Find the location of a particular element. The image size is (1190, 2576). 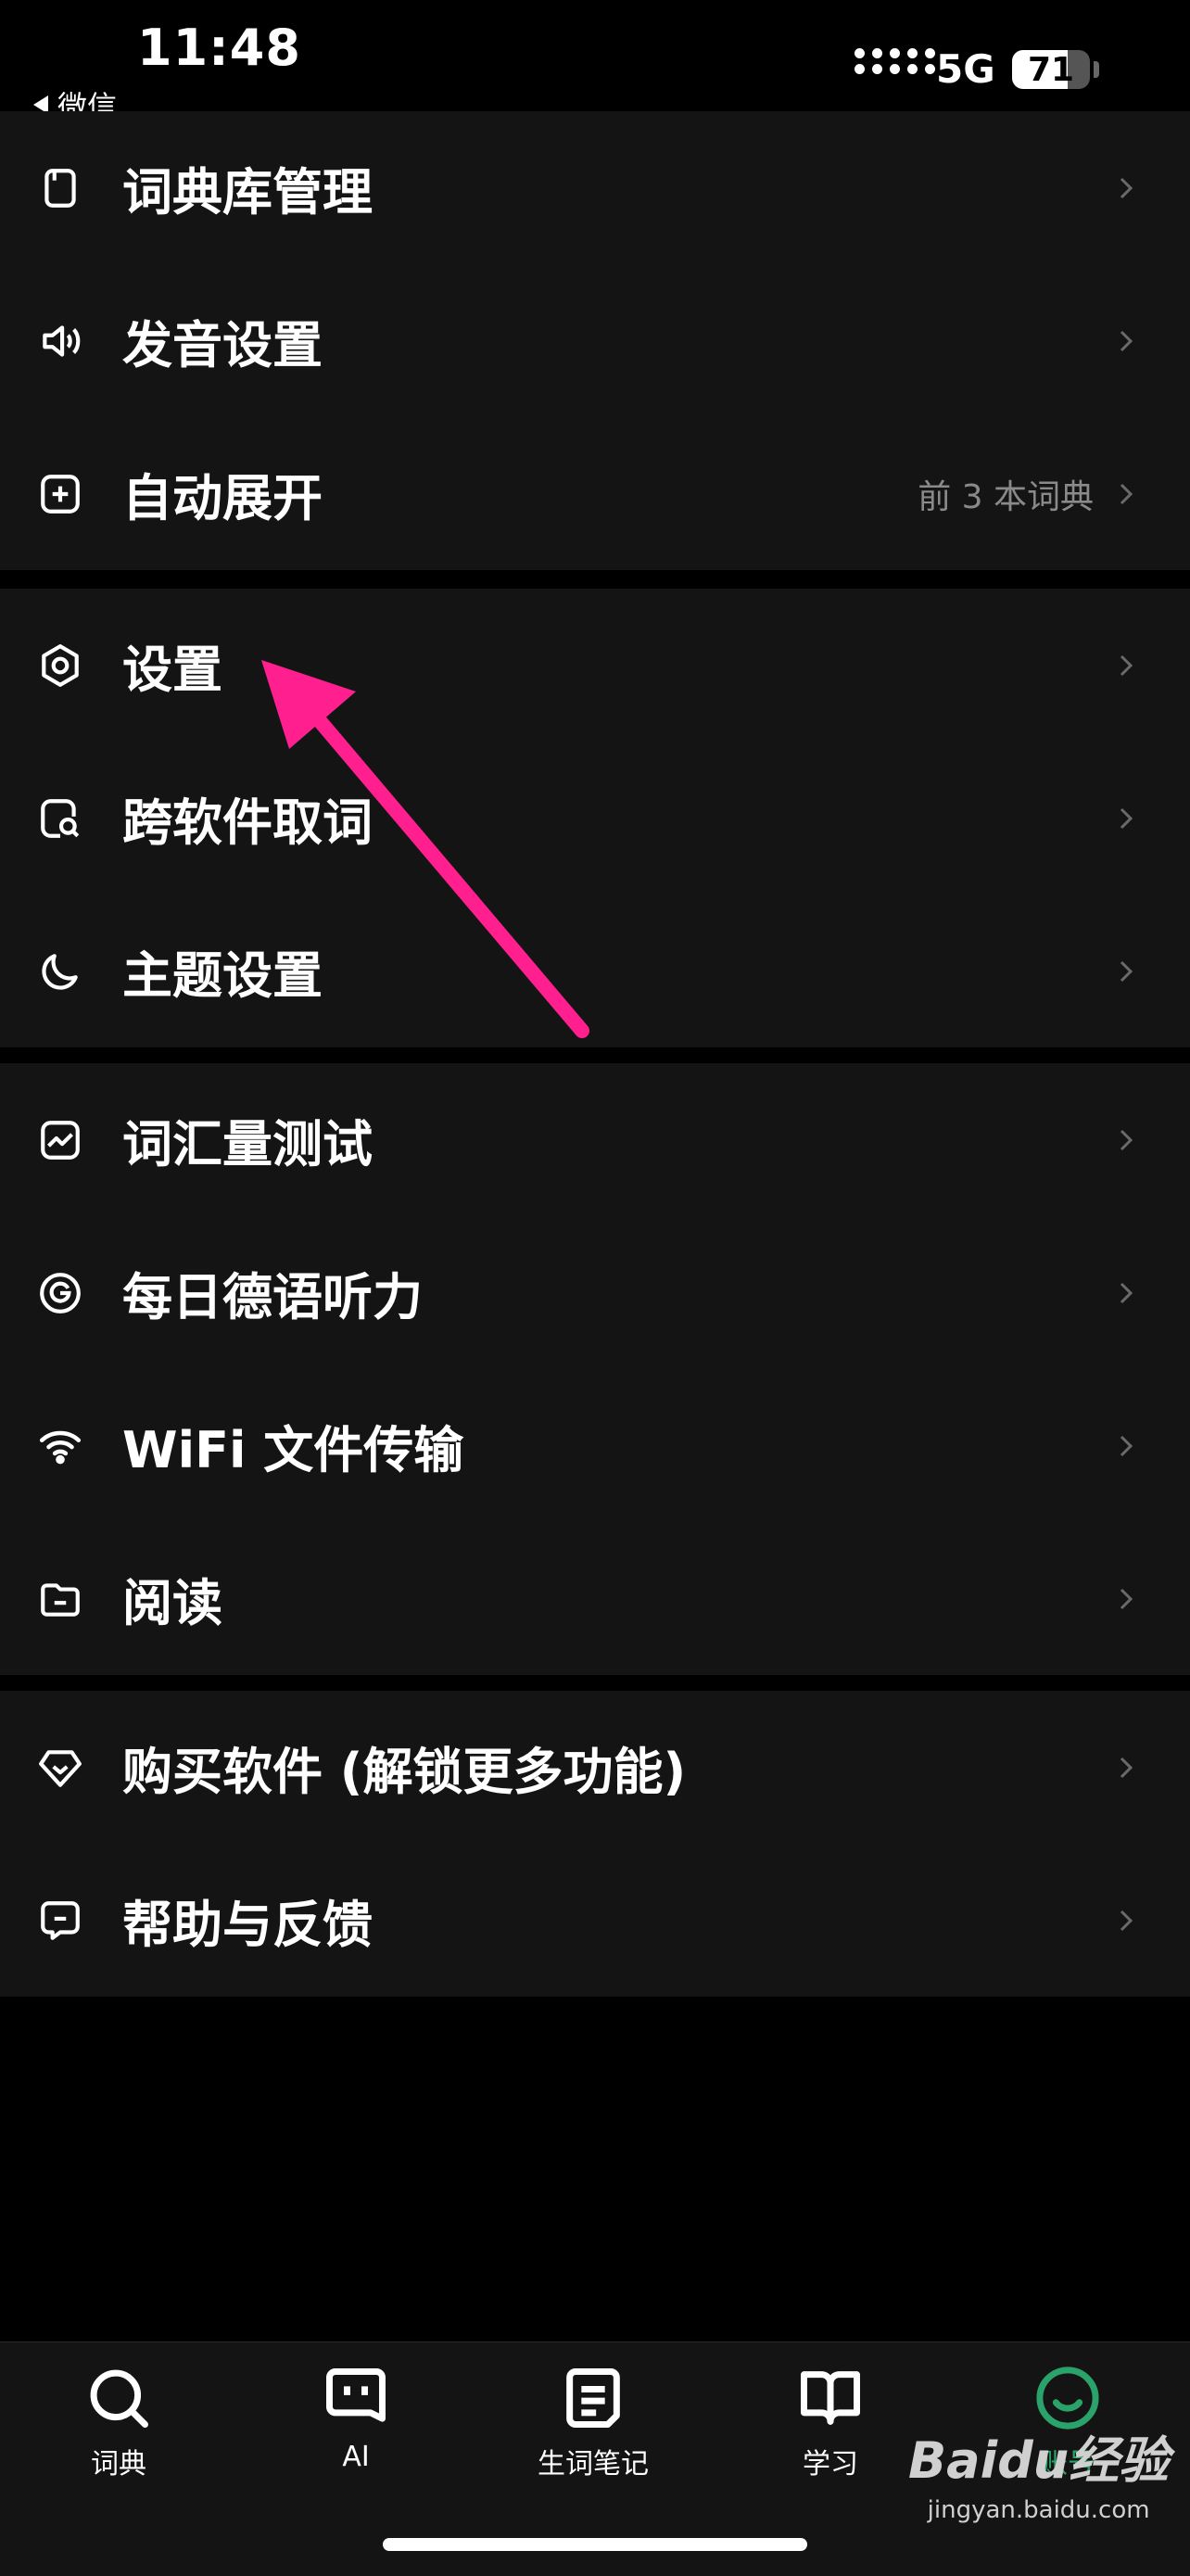

notes-icon is located at coordinates (593, 2398).